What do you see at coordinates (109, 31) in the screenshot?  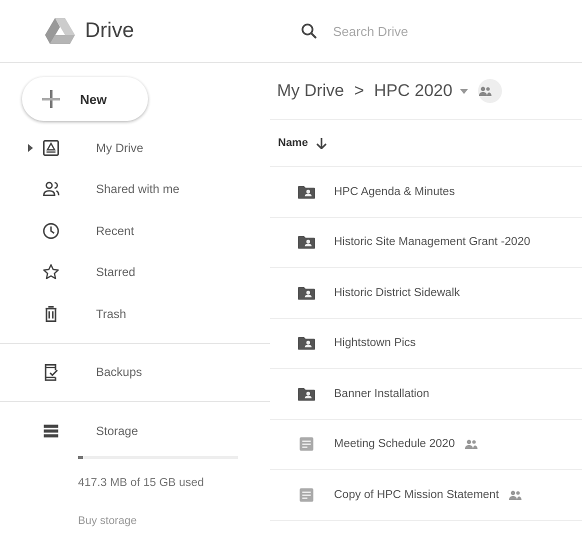 I see `app-title: Drive` at bounding box center [109, 31].